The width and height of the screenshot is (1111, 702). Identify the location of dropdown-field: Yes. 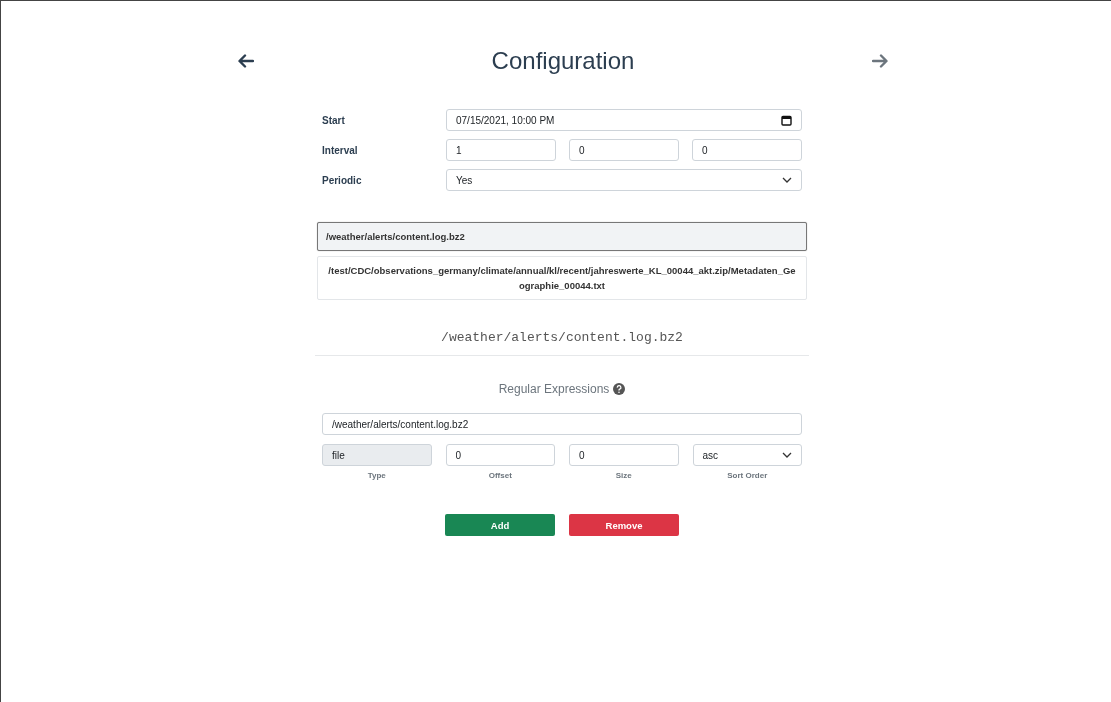
(624, 180).